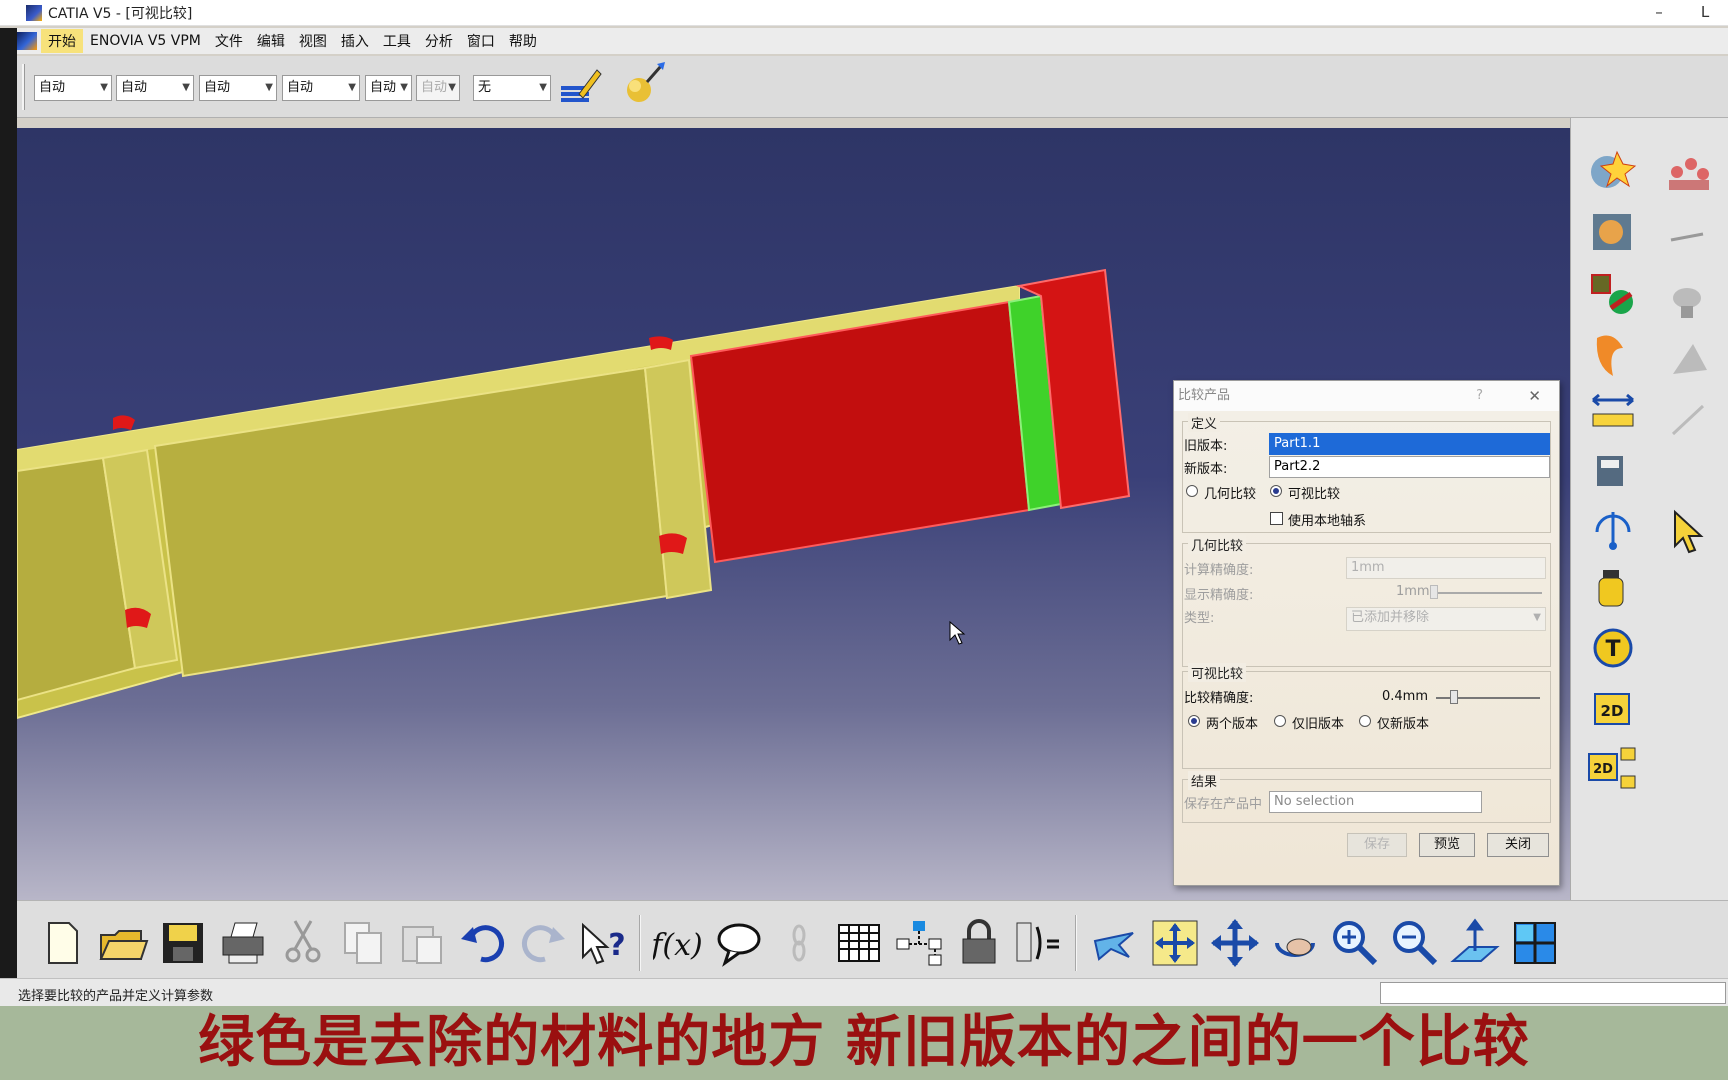  What do you see at coordinates (1434, 592) in the screenshot?
I see `display-precision-slider-thumb` at bounding box center [1434, 592].